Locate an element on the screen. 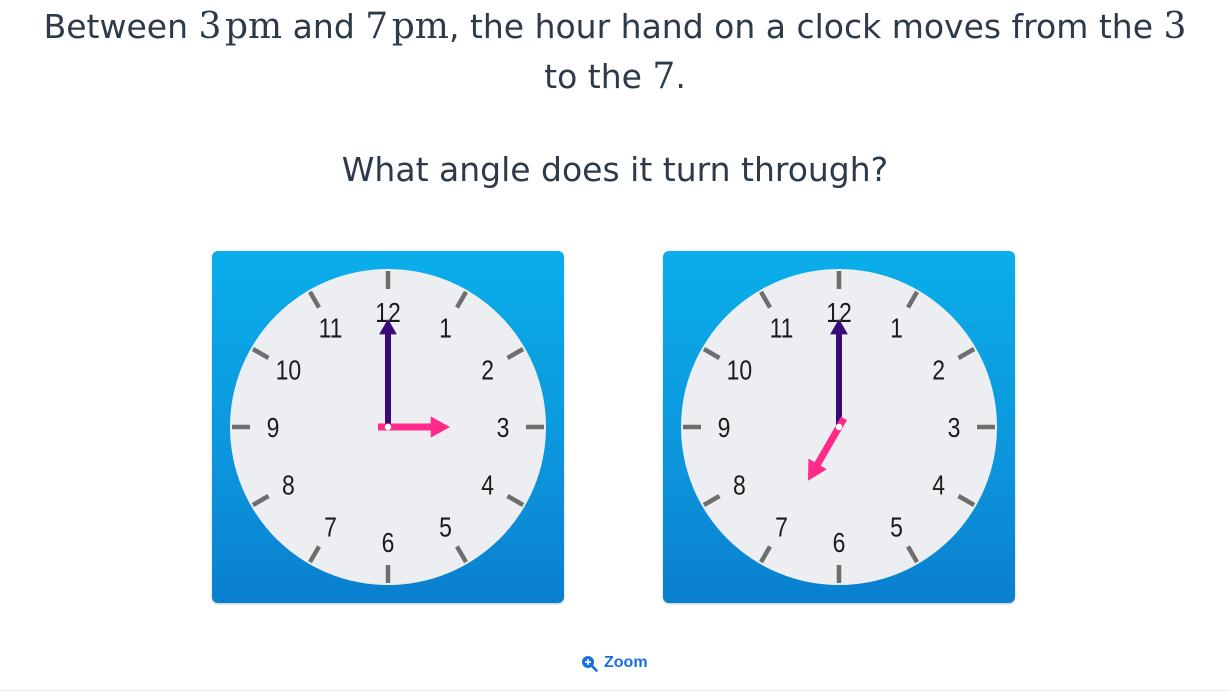 The image size is (1230, 693). prompt-text: Between is located at coordinates (121, 26).